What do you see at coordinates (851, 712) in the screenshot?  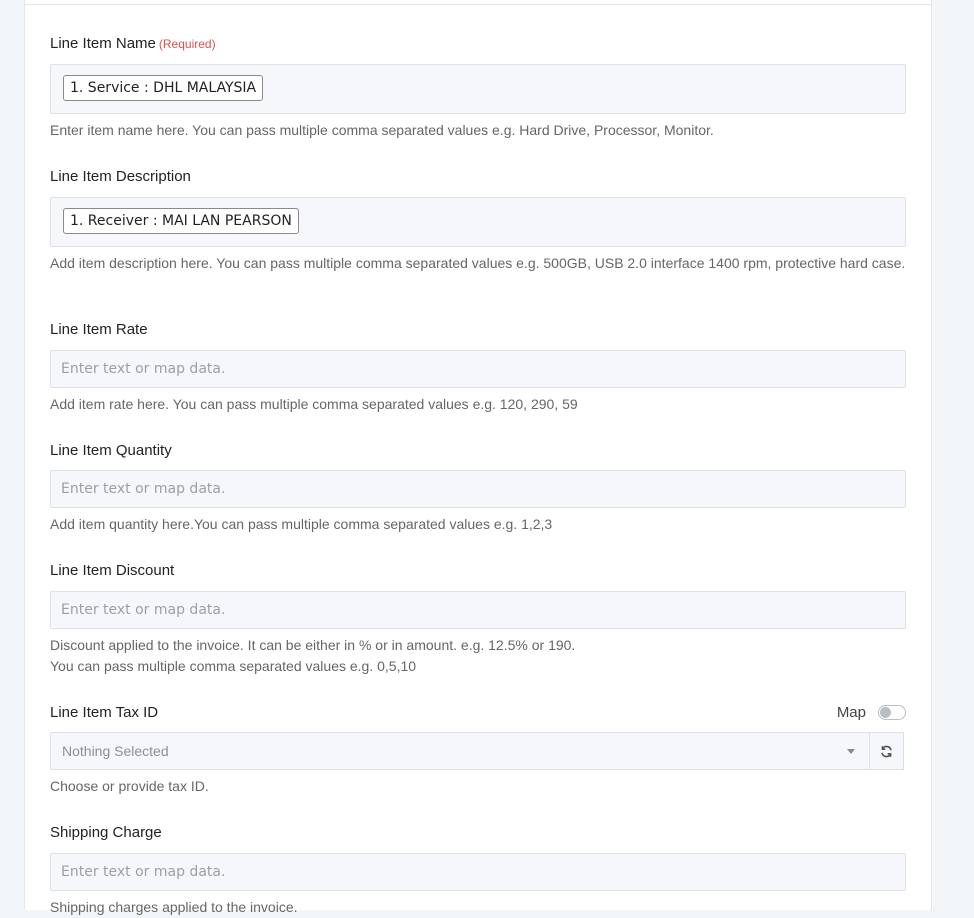 I see `map-label: Map` at bounding box center [851, 712].